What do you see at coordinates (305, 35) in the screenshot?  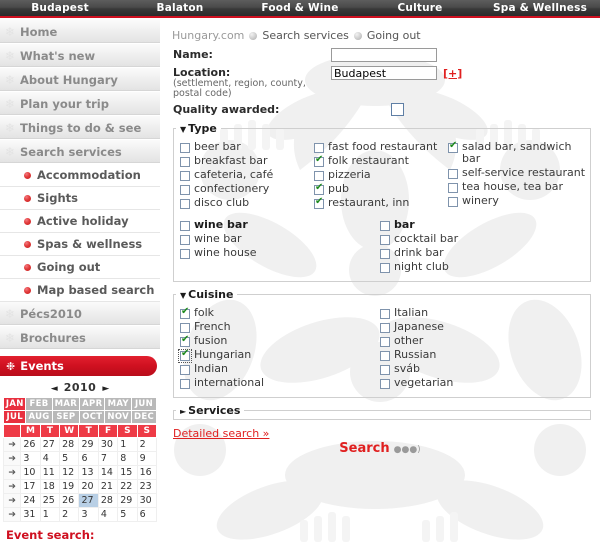 I see `breadcrumb-item-search-services: Search services` at bounding box center [305, 35].